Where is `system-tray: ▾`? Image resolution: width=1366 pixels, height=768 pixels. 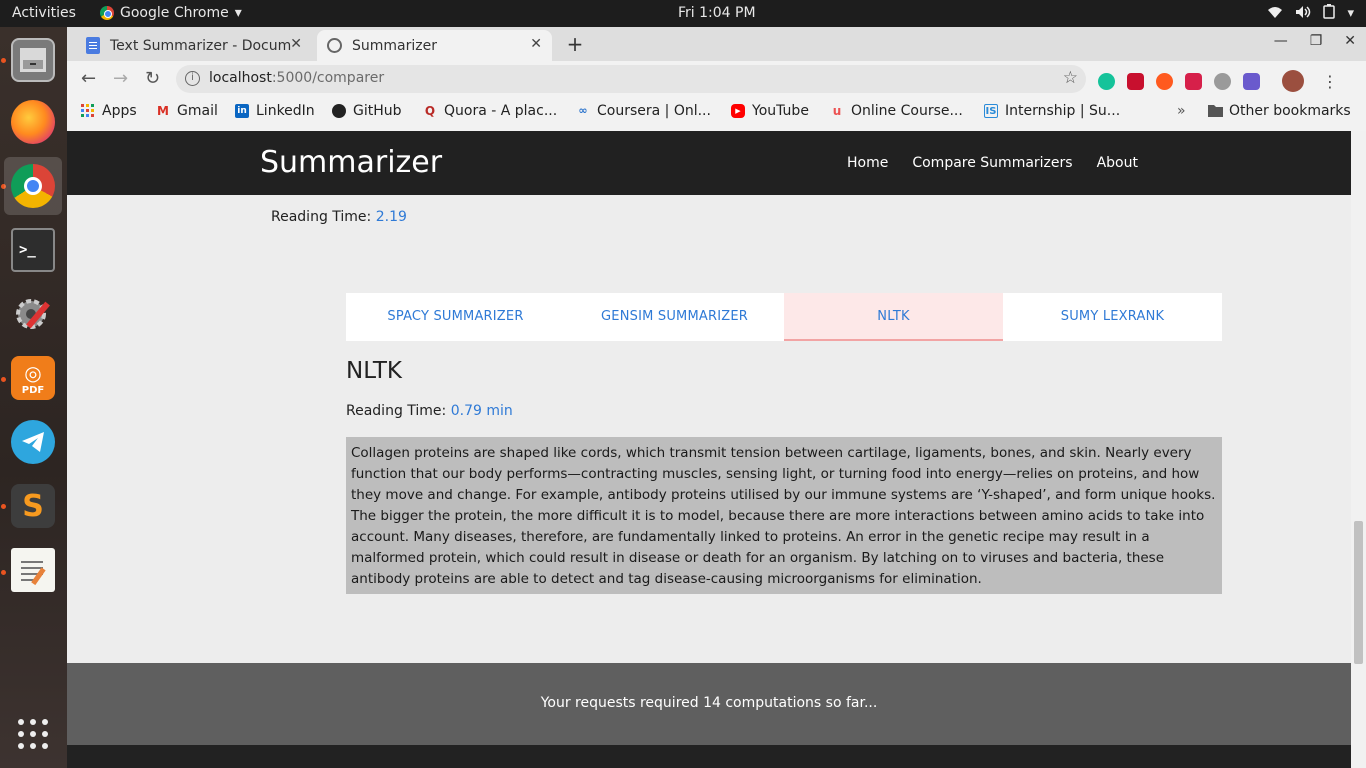
system-tray: ▾ is located at coordinates (1310, 13).